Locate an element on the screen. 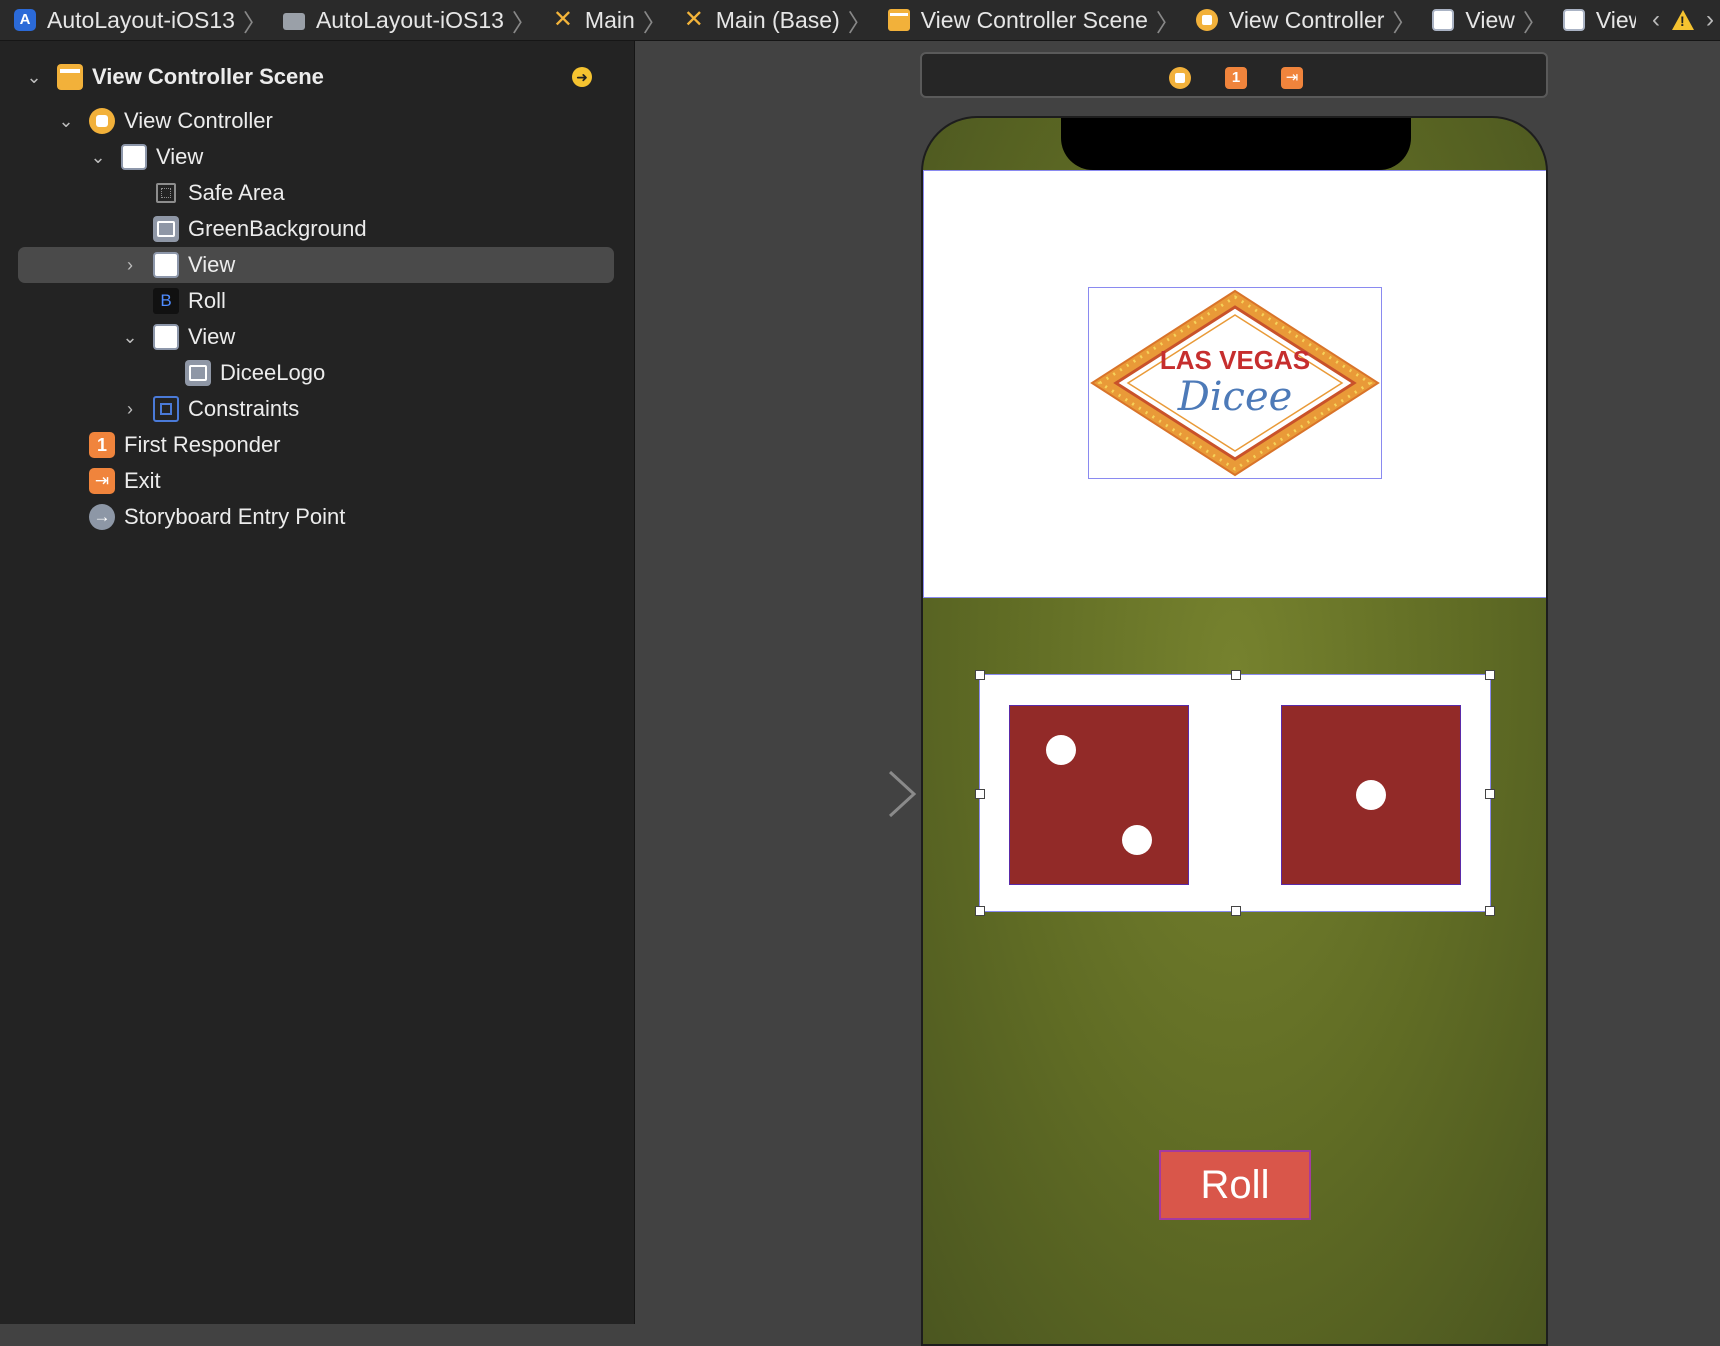 The height and width of the screenshot is (1346, 1720). exit-icon is located at coordinates (102, 481).